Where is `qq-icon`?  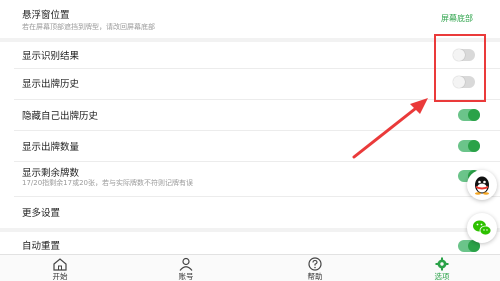 qq-icon is located at coordinates (482, 185).